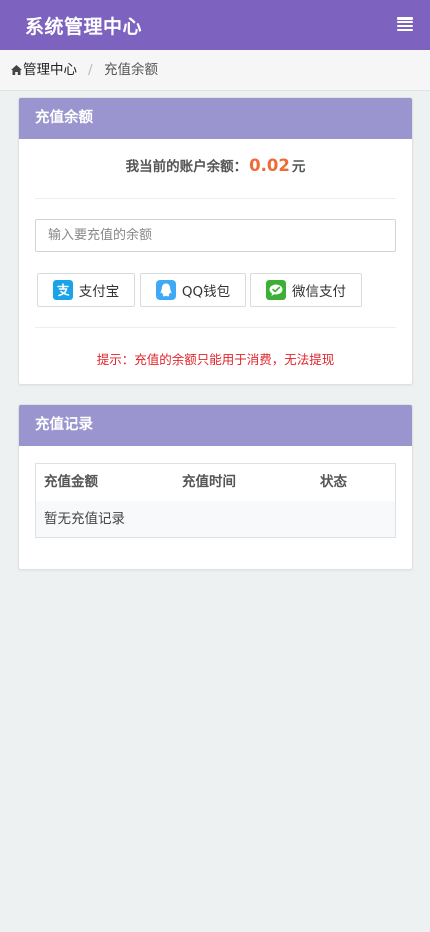 This screenshot has height=932, width=430. What do you see at coordinates (269, 165) in the screenshot?
I see `balance-value: 0.02` at bounding box center [269, 165].